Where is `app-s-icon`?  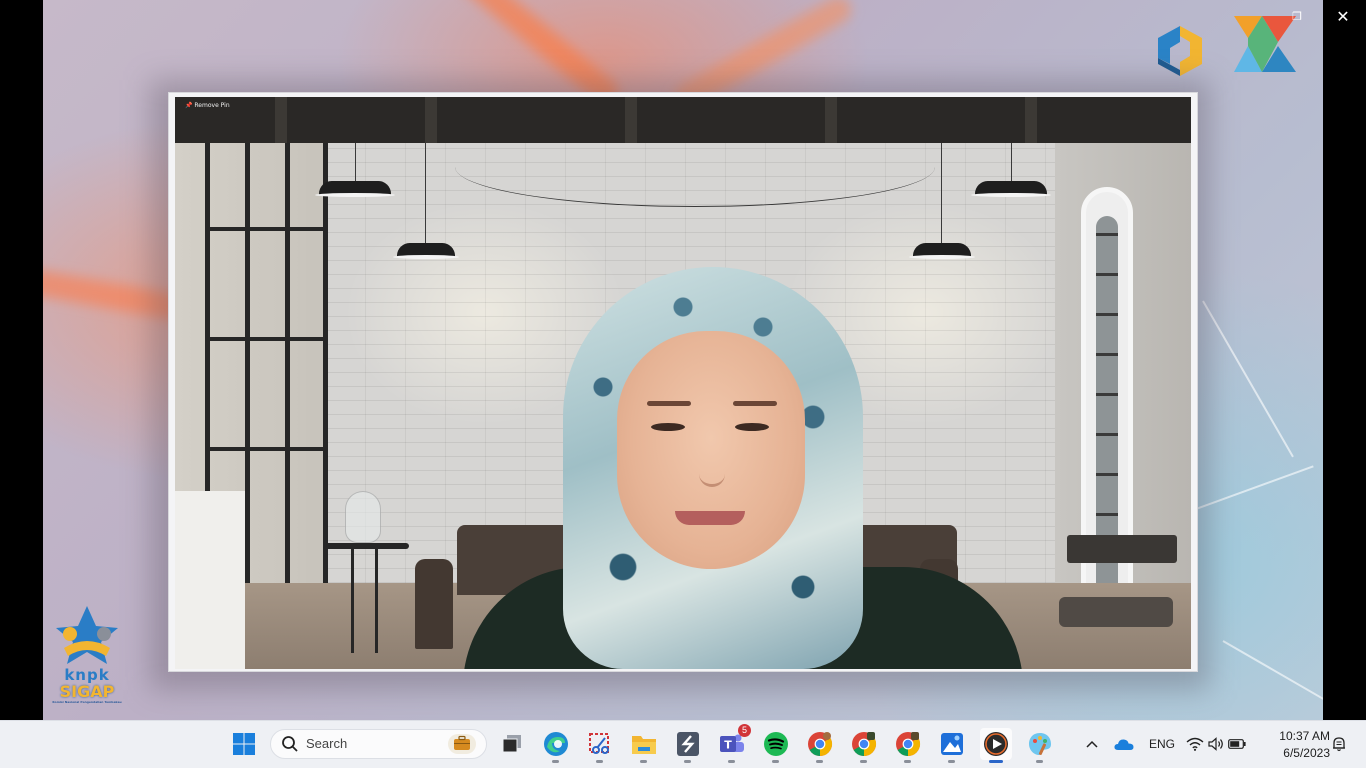 app-s-icon is located at coordinates (688, 744).